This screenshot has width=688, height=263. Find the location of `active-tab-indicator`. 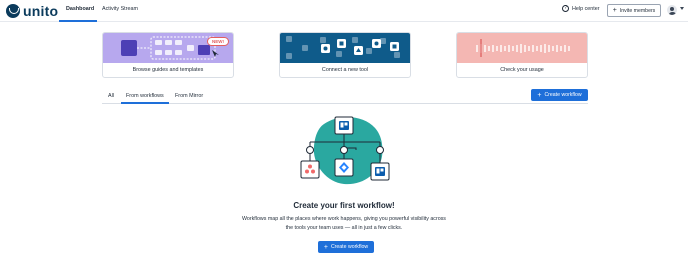

active-tab-indicator is located at coordinates (78, 21).